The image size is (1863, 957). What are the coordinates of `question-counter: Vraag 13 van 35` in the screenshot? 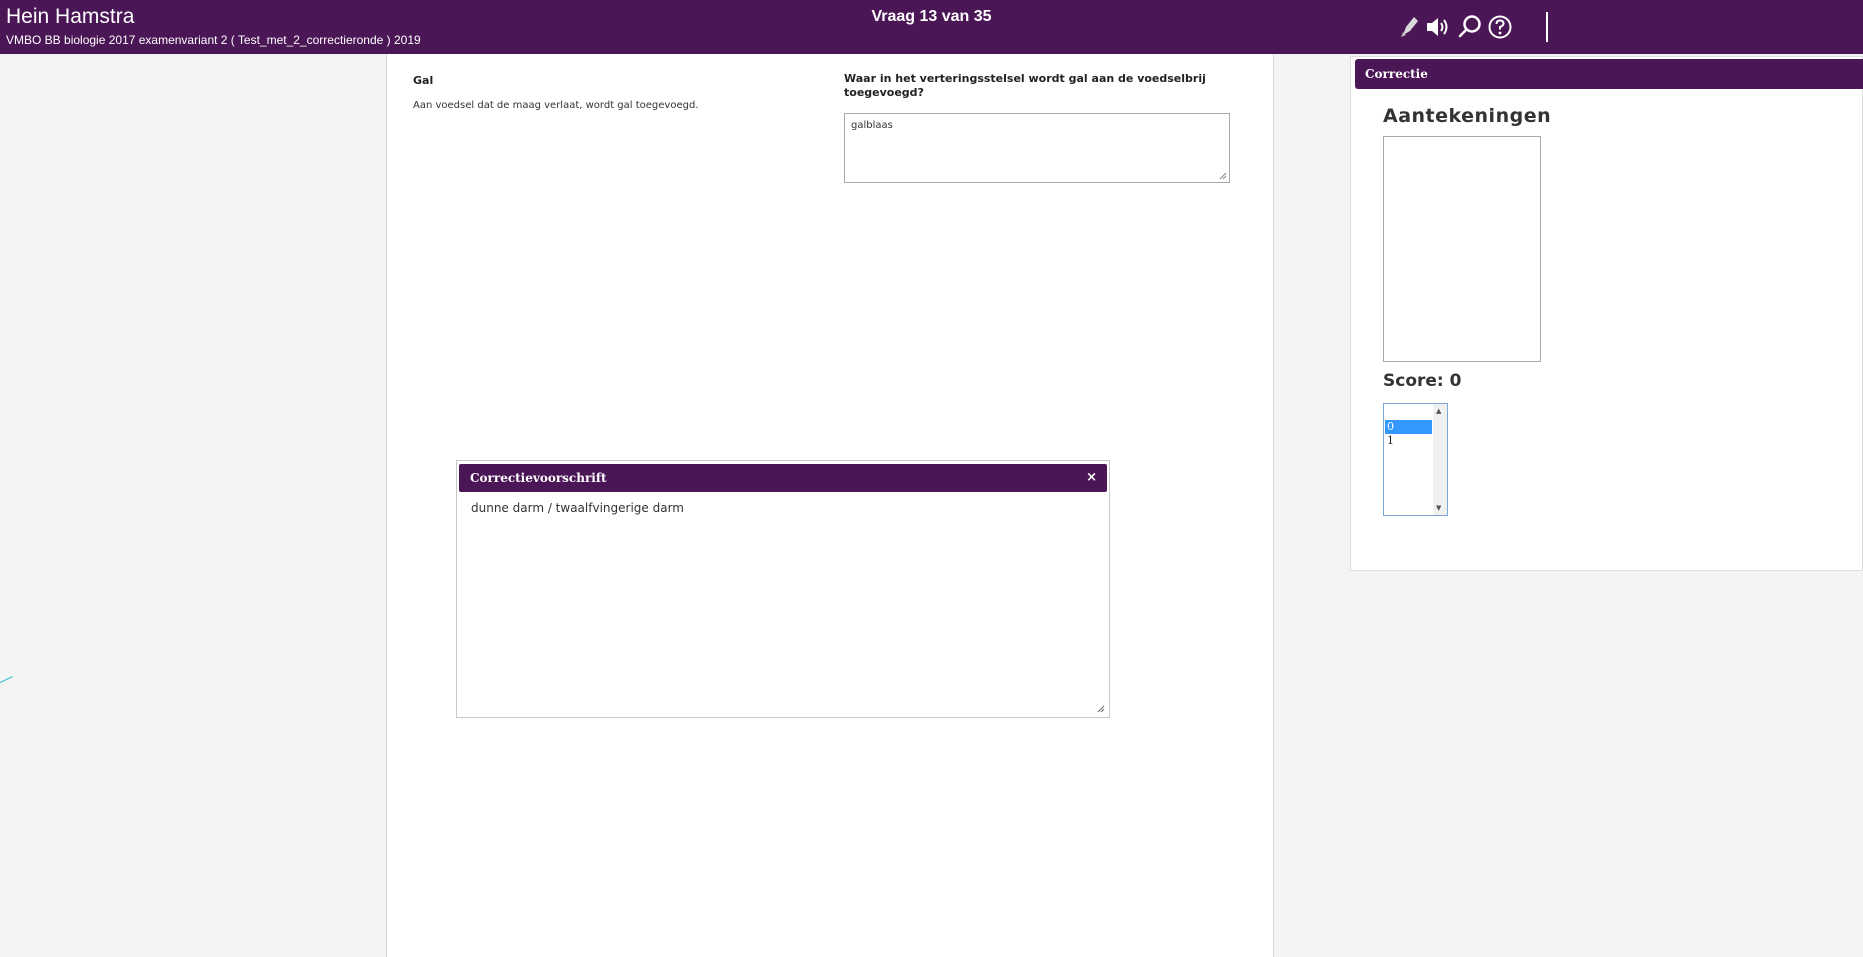 It's located at (931, 16).